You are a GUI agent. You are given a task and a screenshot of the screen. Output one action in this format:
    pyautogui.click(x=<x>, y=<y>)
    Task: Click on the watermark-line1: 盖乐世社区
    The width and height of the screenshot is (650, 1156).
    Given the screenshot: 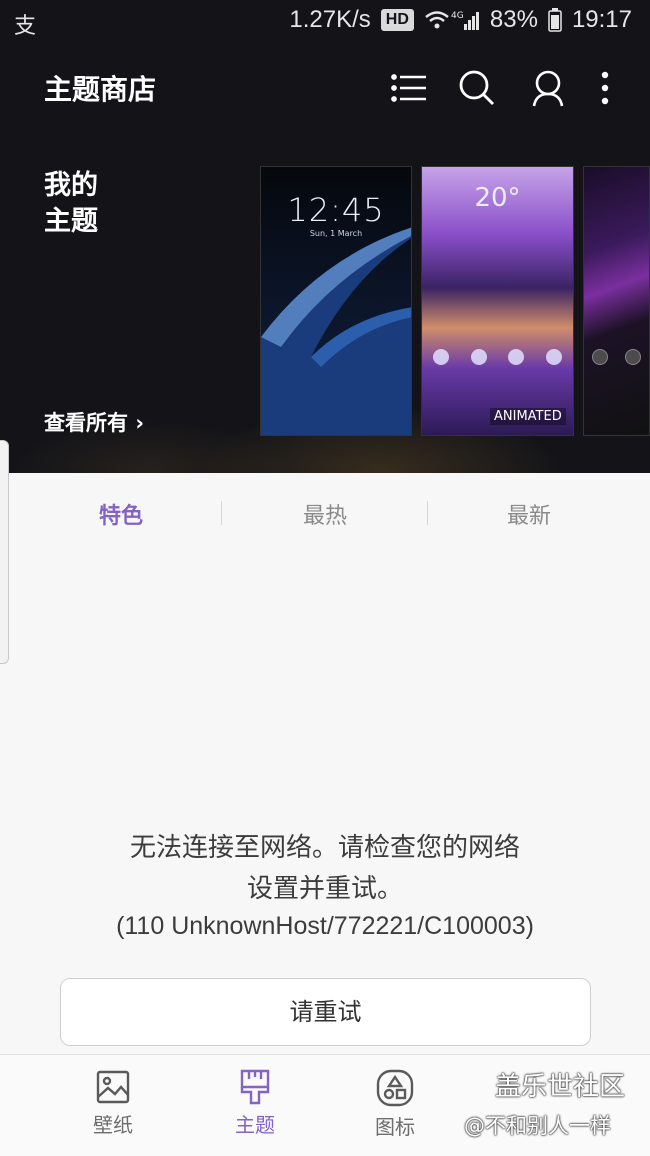 What is the action you would take?
    pyautogui.click(x=560, y=1087)
    